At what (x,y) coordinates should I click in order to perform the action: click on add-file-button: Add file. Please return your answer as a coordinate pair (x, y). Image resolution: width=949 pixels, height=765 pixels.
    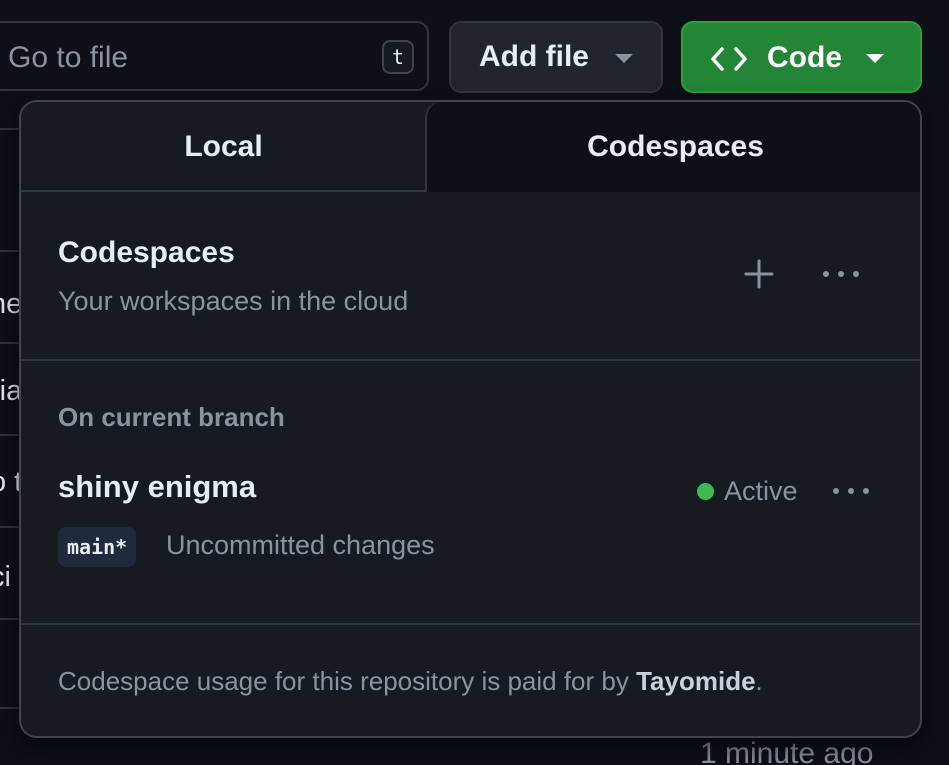
    Looking at the image, I should click on (556, 57).